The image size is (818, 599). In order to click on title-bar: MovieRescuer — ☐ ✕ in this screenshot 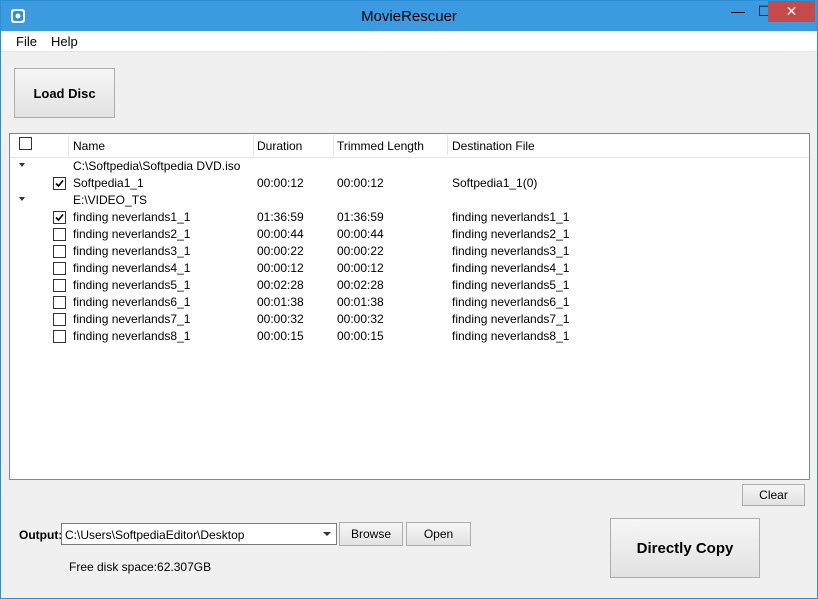, I will do `click(409, 16)`.